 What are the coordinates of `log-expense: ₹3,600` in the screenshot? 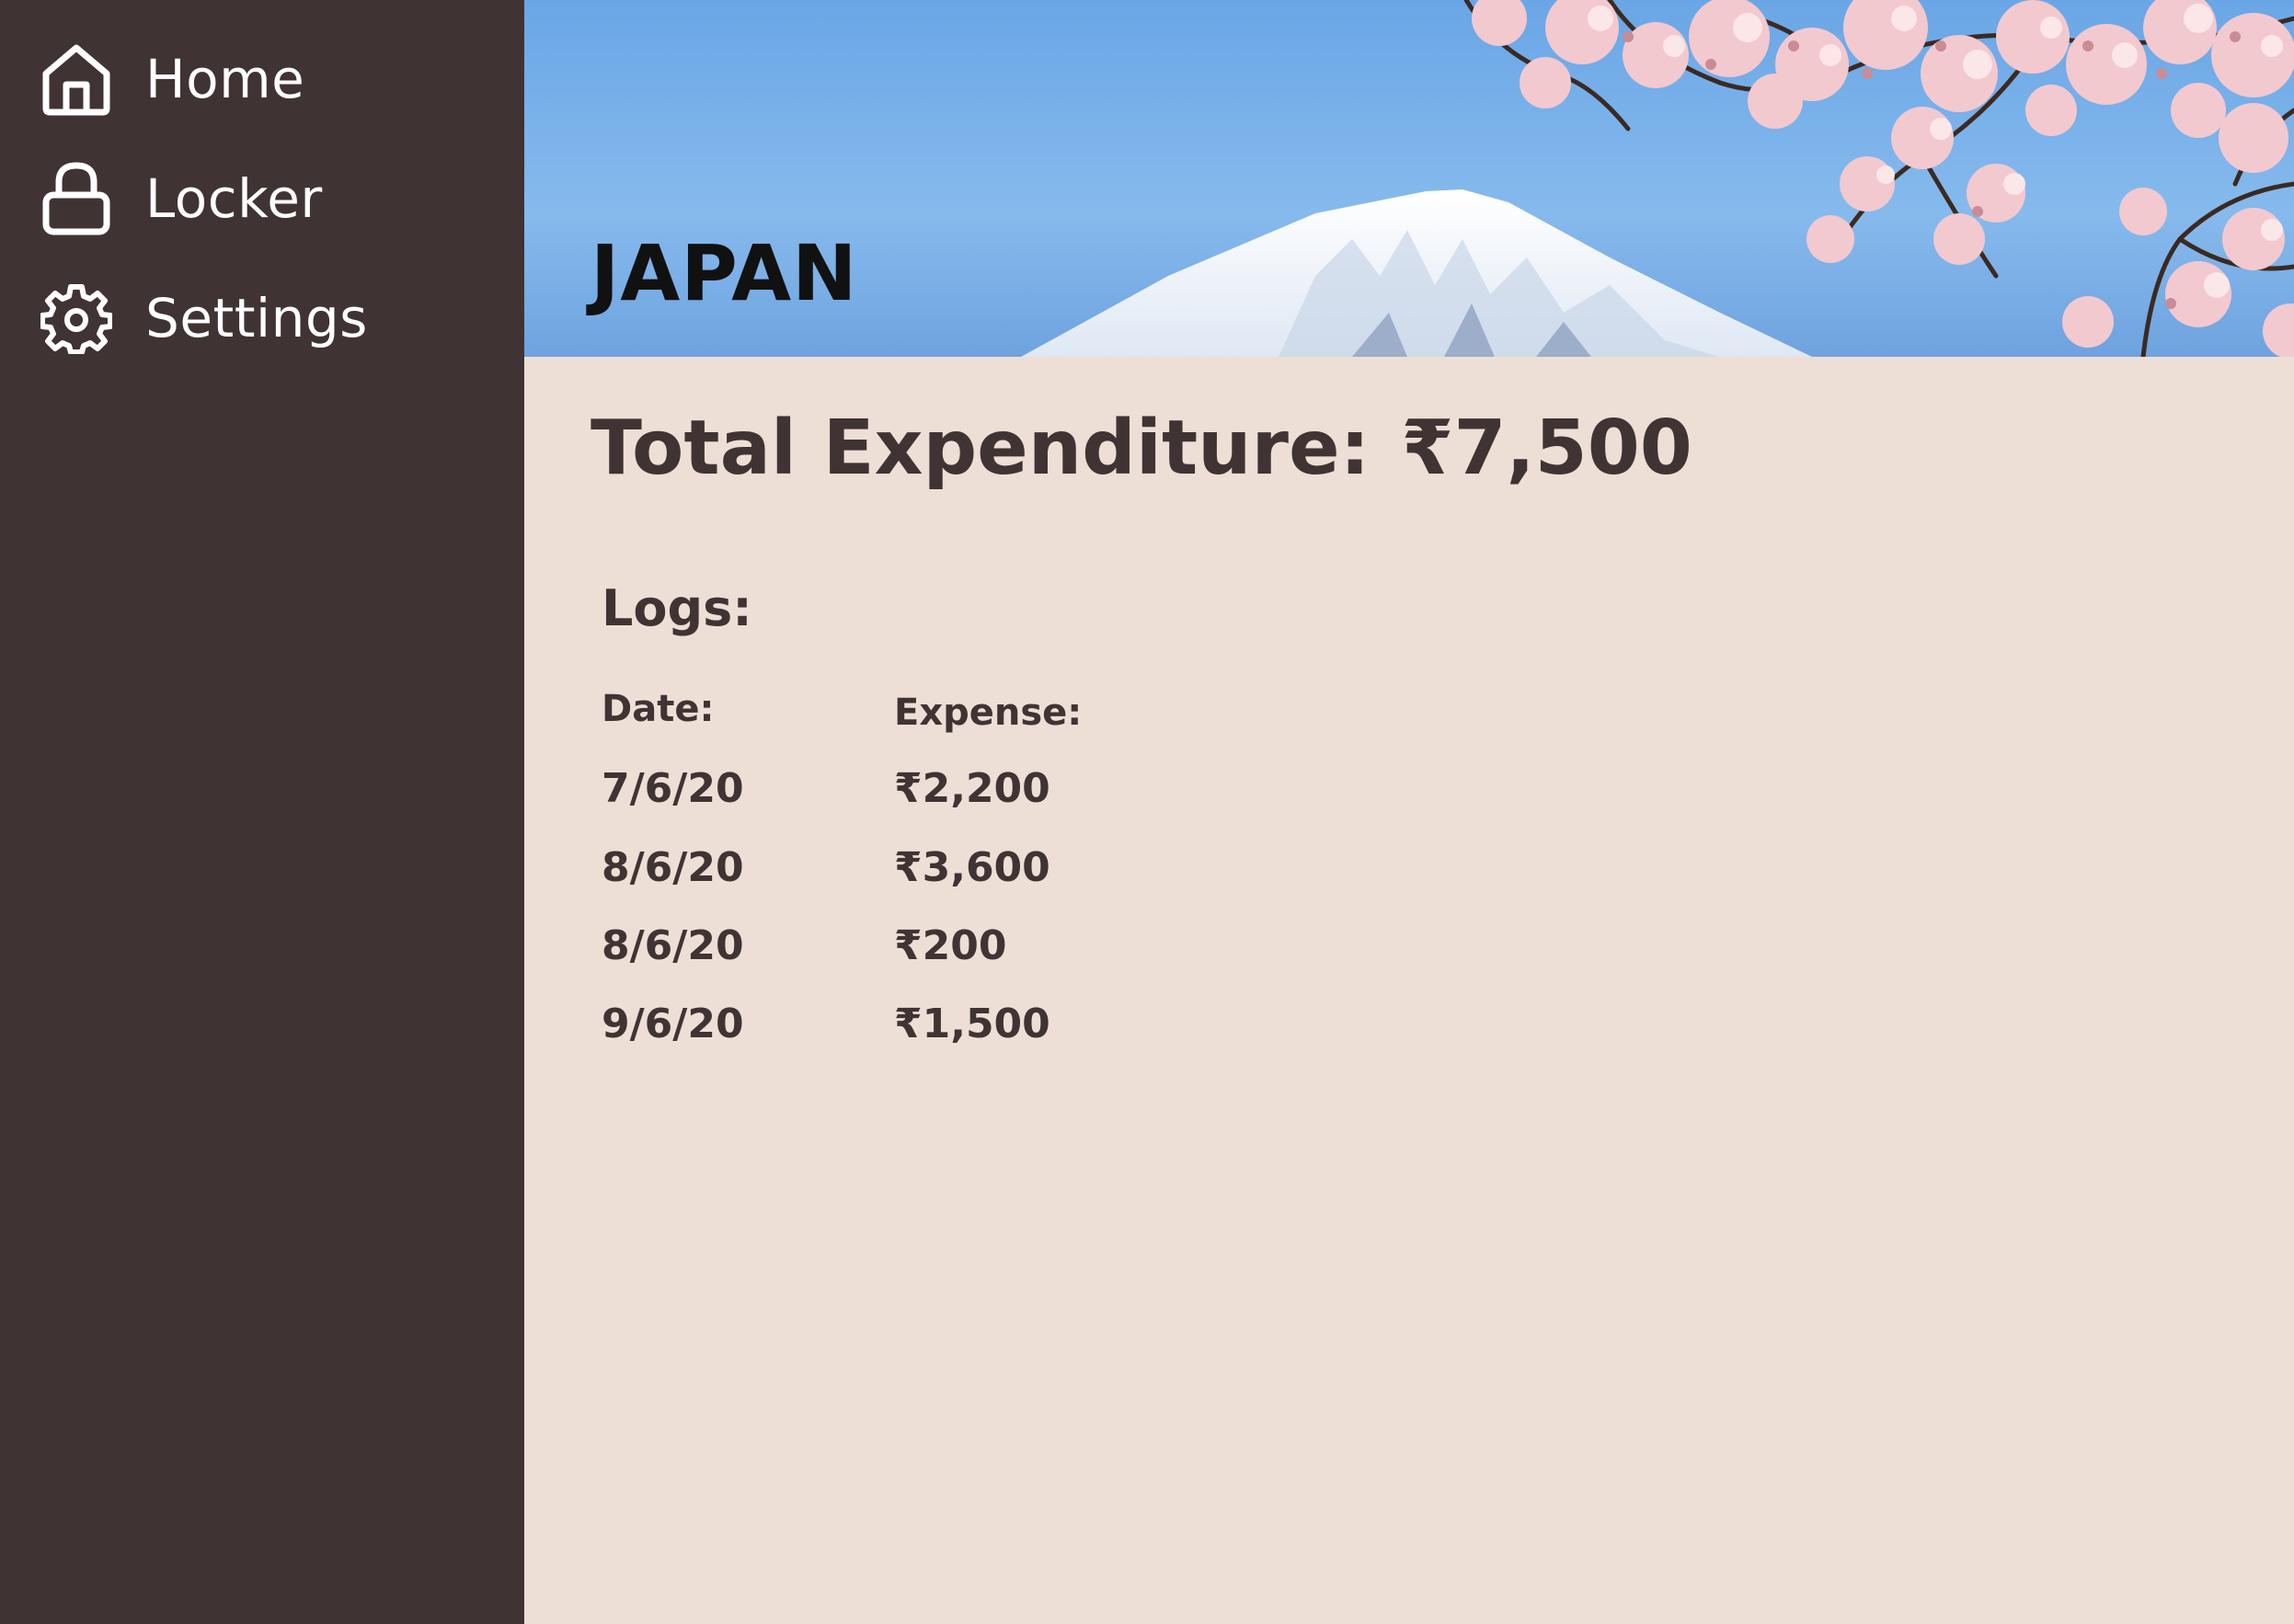 It's located at (972, 868).